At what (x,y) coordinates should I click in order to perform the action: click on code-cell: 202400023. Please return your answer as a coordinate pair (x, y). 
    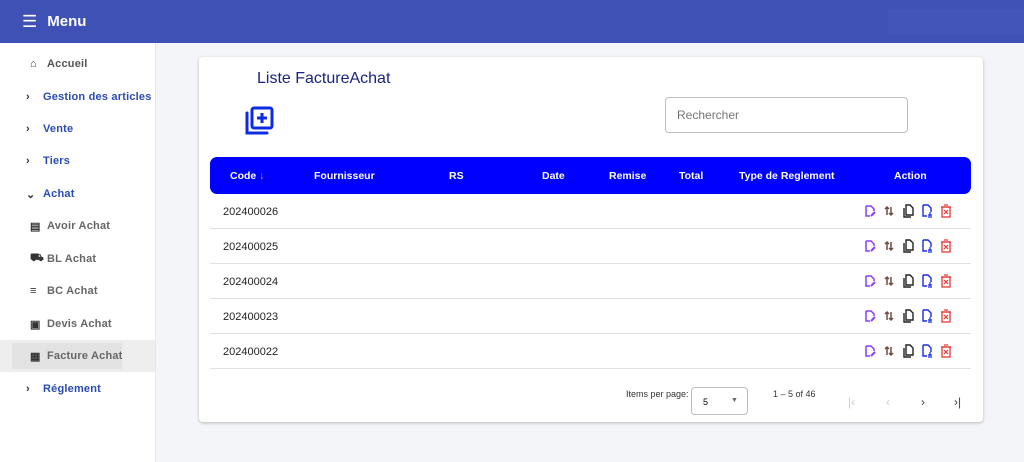
    Looking at the image, I should click on (251, 317).